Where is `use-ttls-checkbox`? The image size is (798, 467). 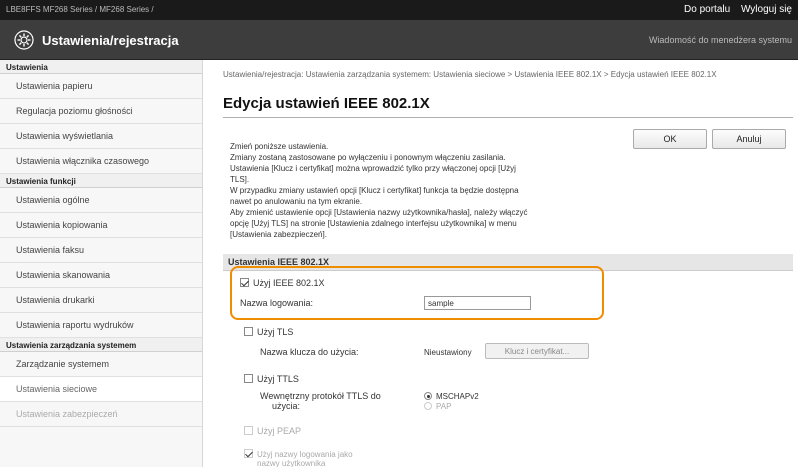 use-ttls-checkbox is located at coordinates (248, 378).